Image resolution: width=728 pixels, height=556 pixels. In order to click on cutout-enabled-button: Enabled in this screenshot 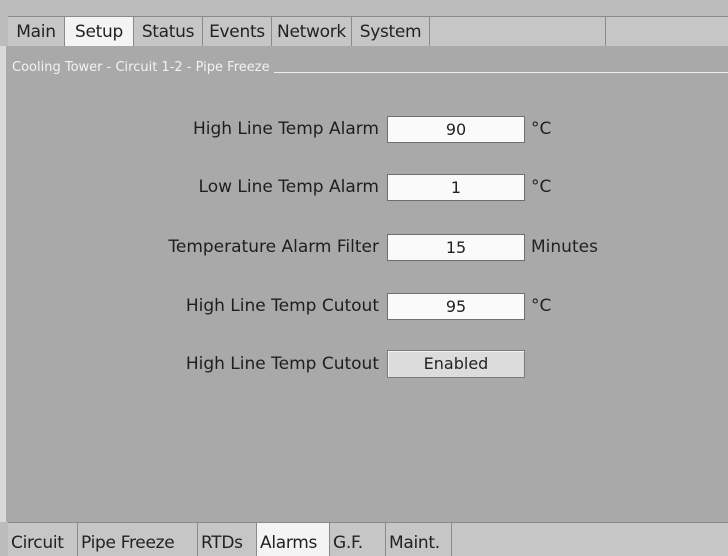, I will do `click(456, 364)`.